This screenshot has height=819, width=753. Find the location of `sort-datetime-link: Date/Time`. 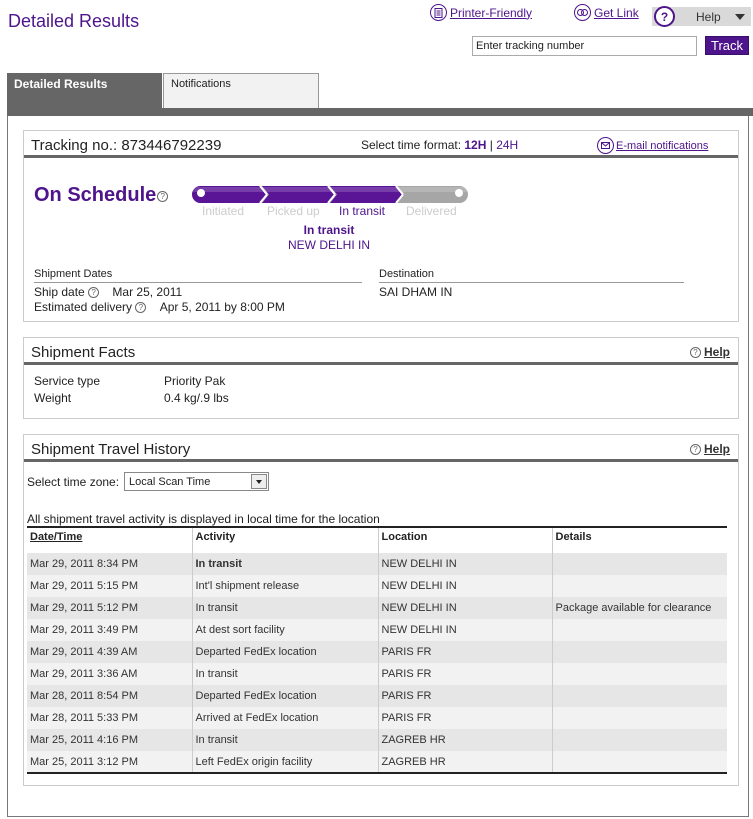

sort-datetime-link: Date/Time is located at coordinates (56, 537).